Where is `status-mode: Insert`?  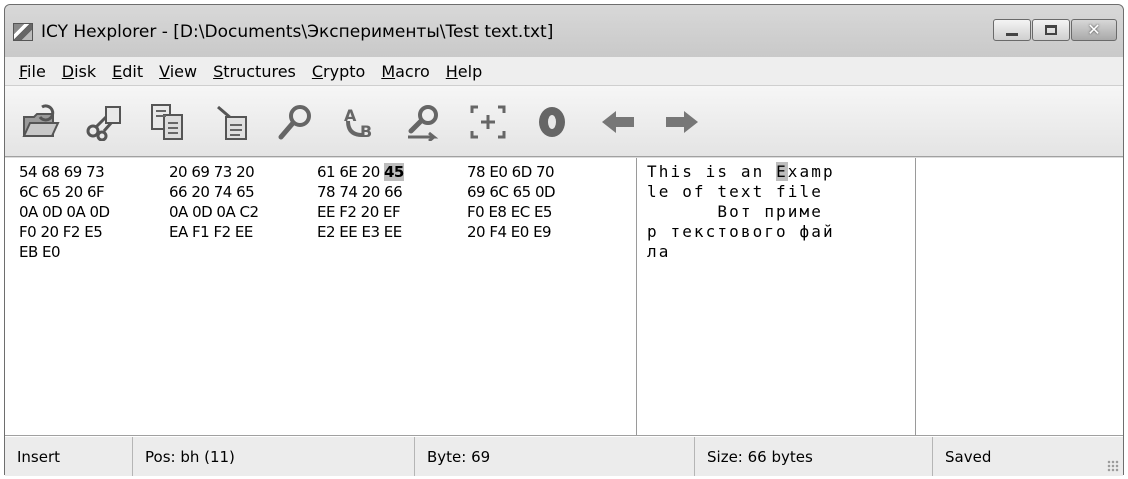
status-mode: Insert is located at coordinates (69, 456).